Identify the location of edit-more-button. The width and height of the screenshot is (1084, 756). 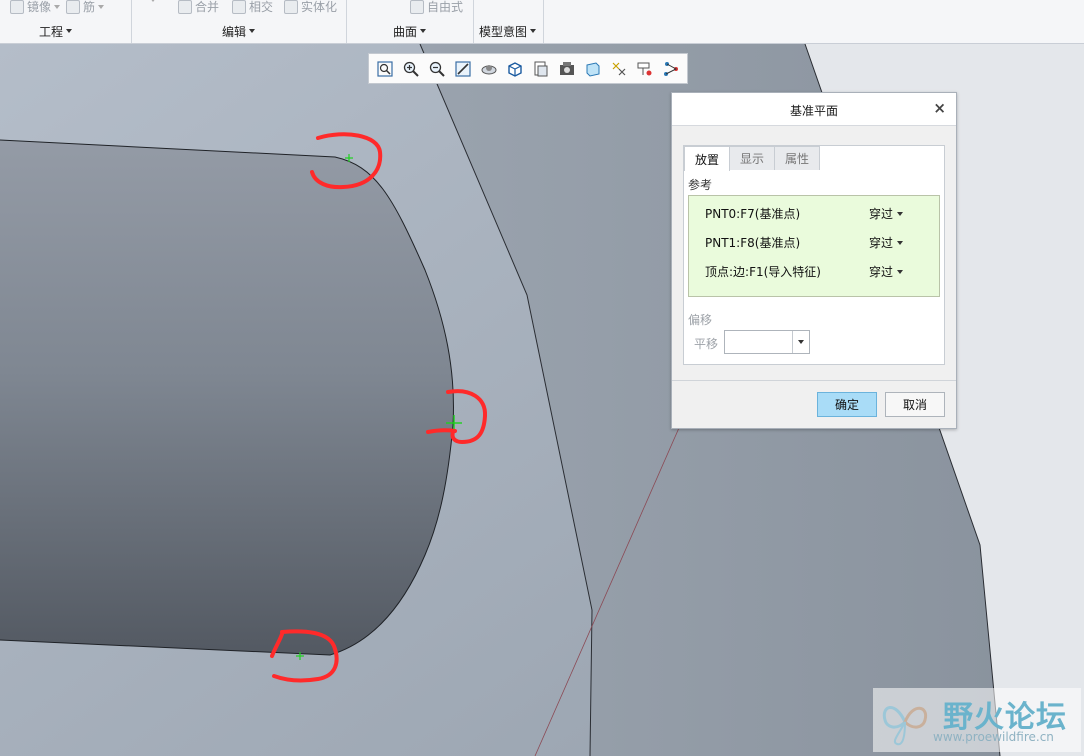
(153, 1).